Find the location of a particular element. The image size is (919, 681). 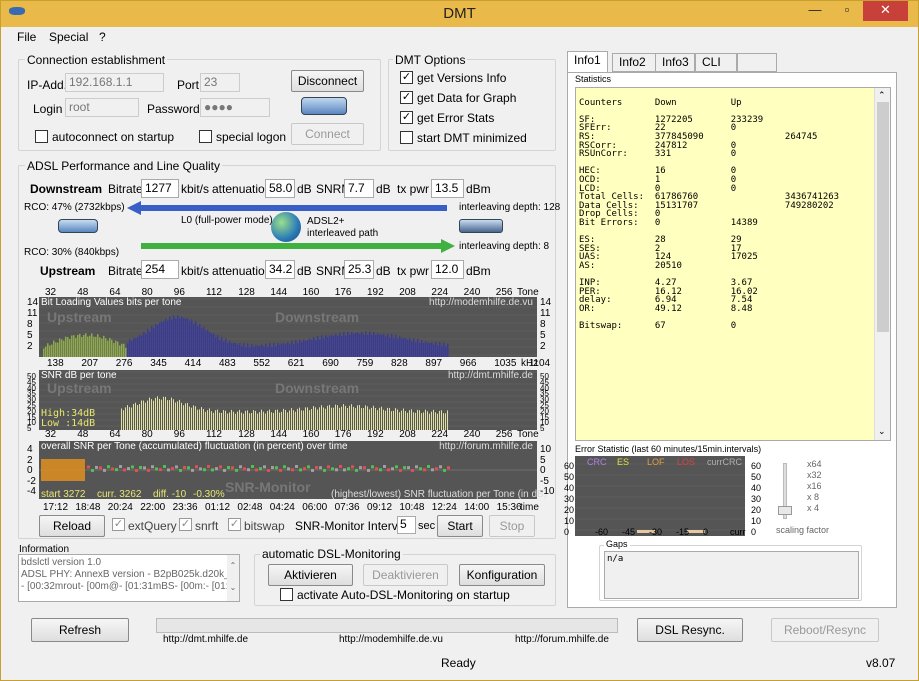

interval-field: 5 is located at coordinates (406, 525).